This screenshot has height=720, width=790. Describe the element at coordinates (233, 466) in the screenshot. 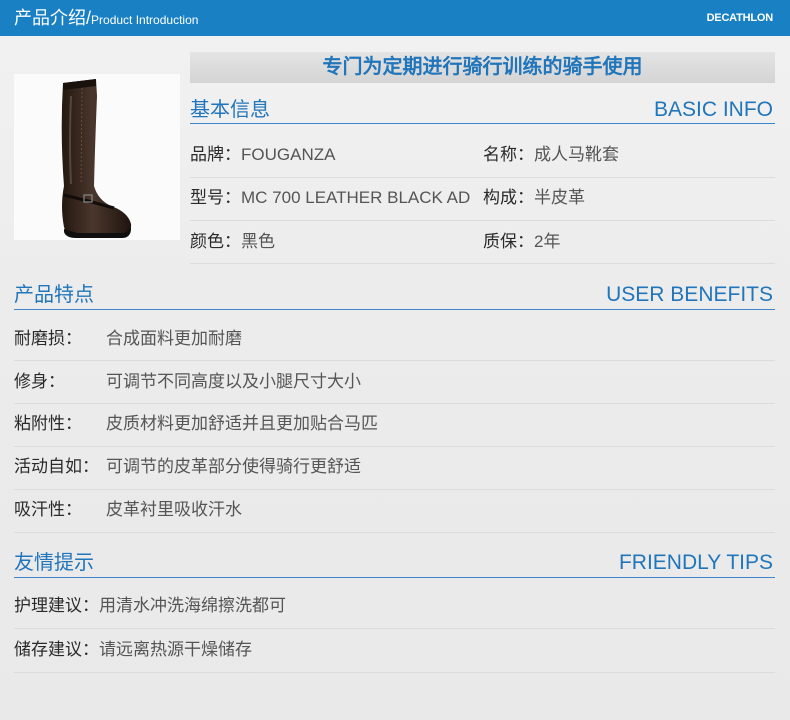

I see `benefit-value: 可调节的皮革部分使得骑行更舒适` at that location.